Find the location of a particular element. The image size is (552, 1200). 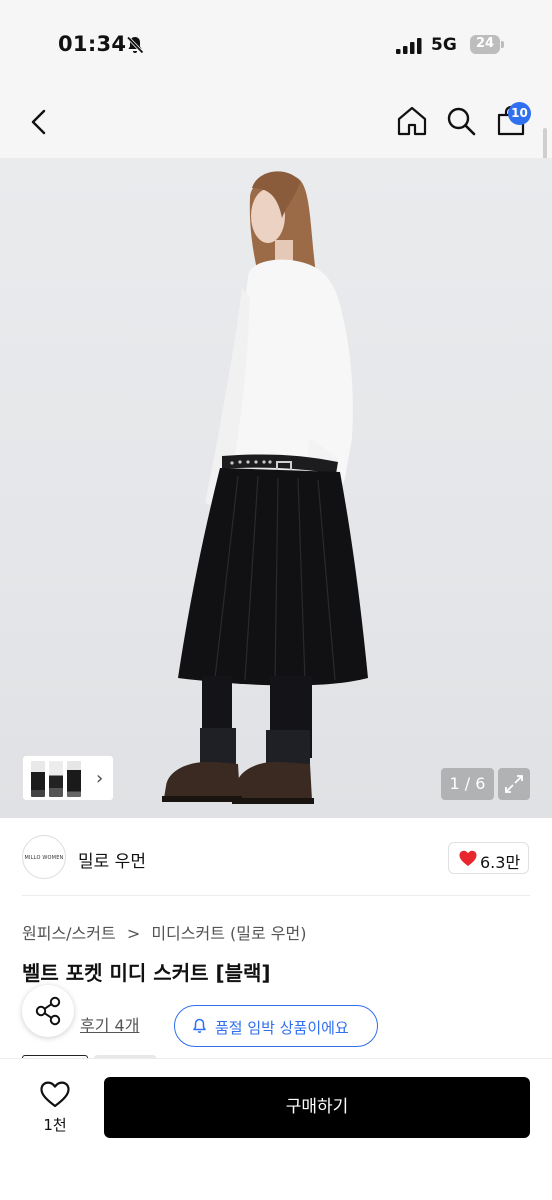

status-time: 01:34 is located at coordinates (92, 44).